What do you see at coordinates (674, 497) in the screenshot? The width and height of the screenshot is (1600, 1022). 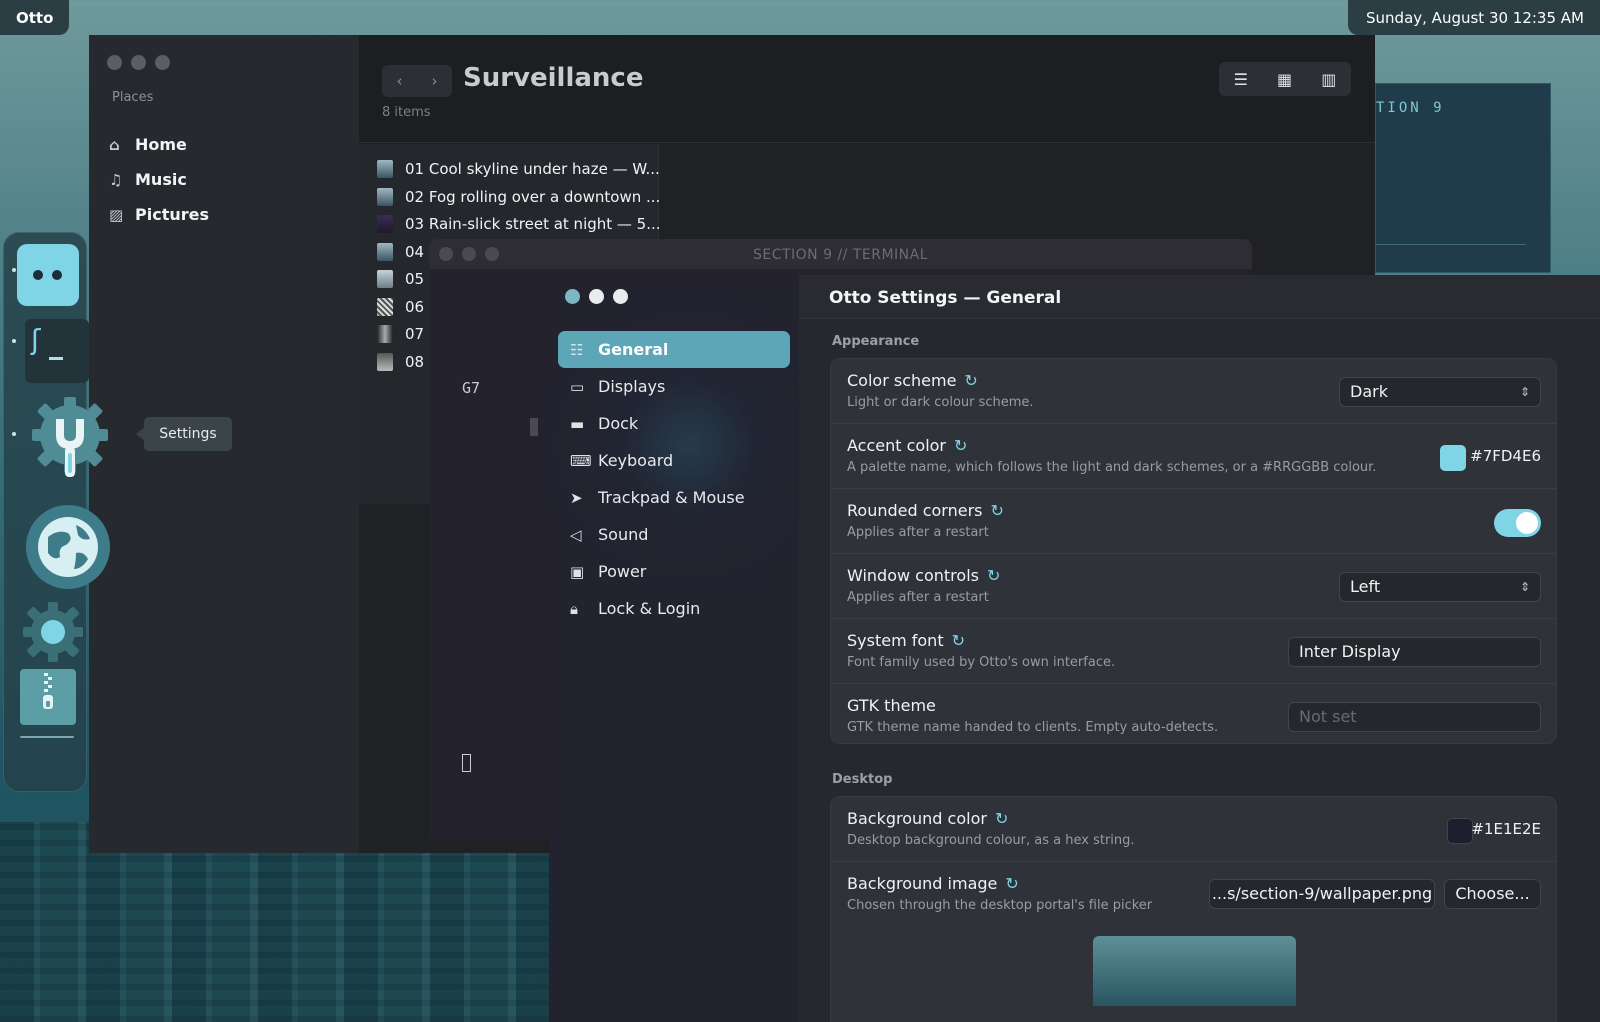 I see `nav-trackpad-mouse: ➤ Trackpad & Mouse` at bounding box center [674, 497].